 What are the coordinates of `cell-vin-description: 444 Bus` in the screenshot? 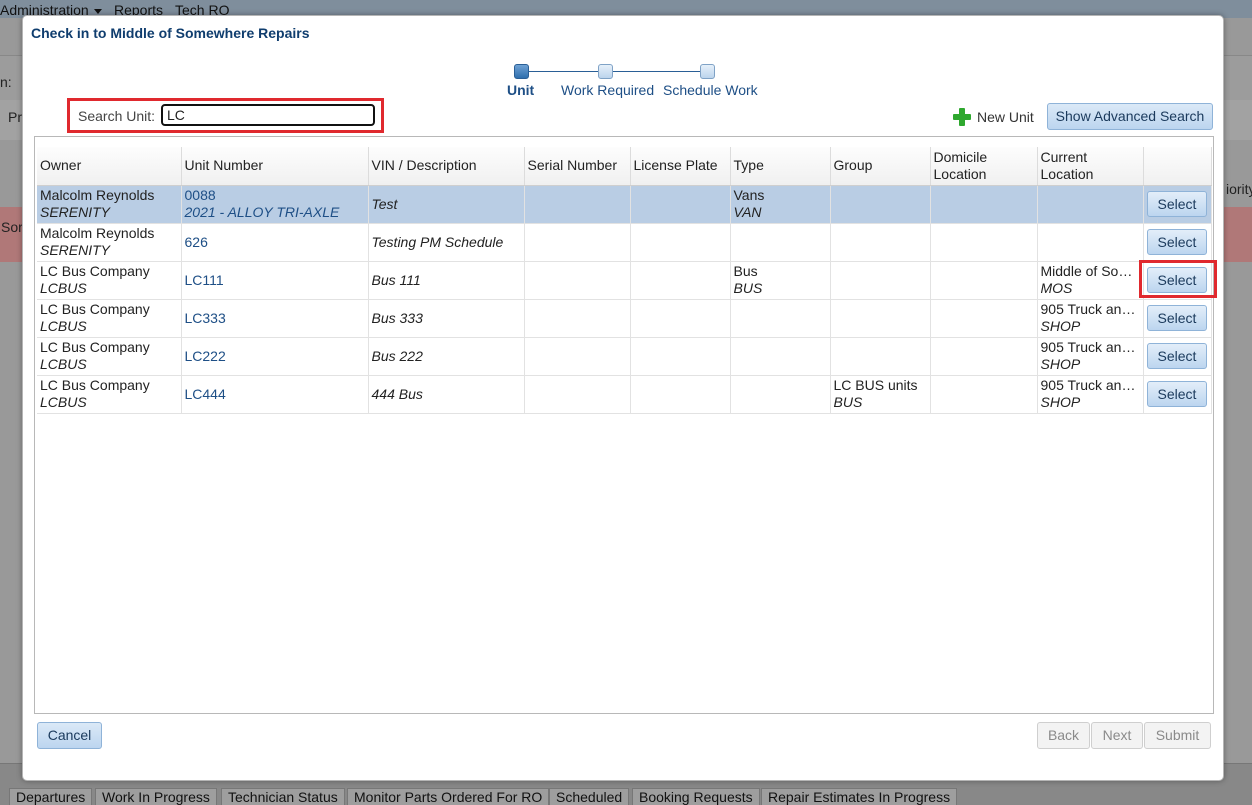 It's located at (446, 394).